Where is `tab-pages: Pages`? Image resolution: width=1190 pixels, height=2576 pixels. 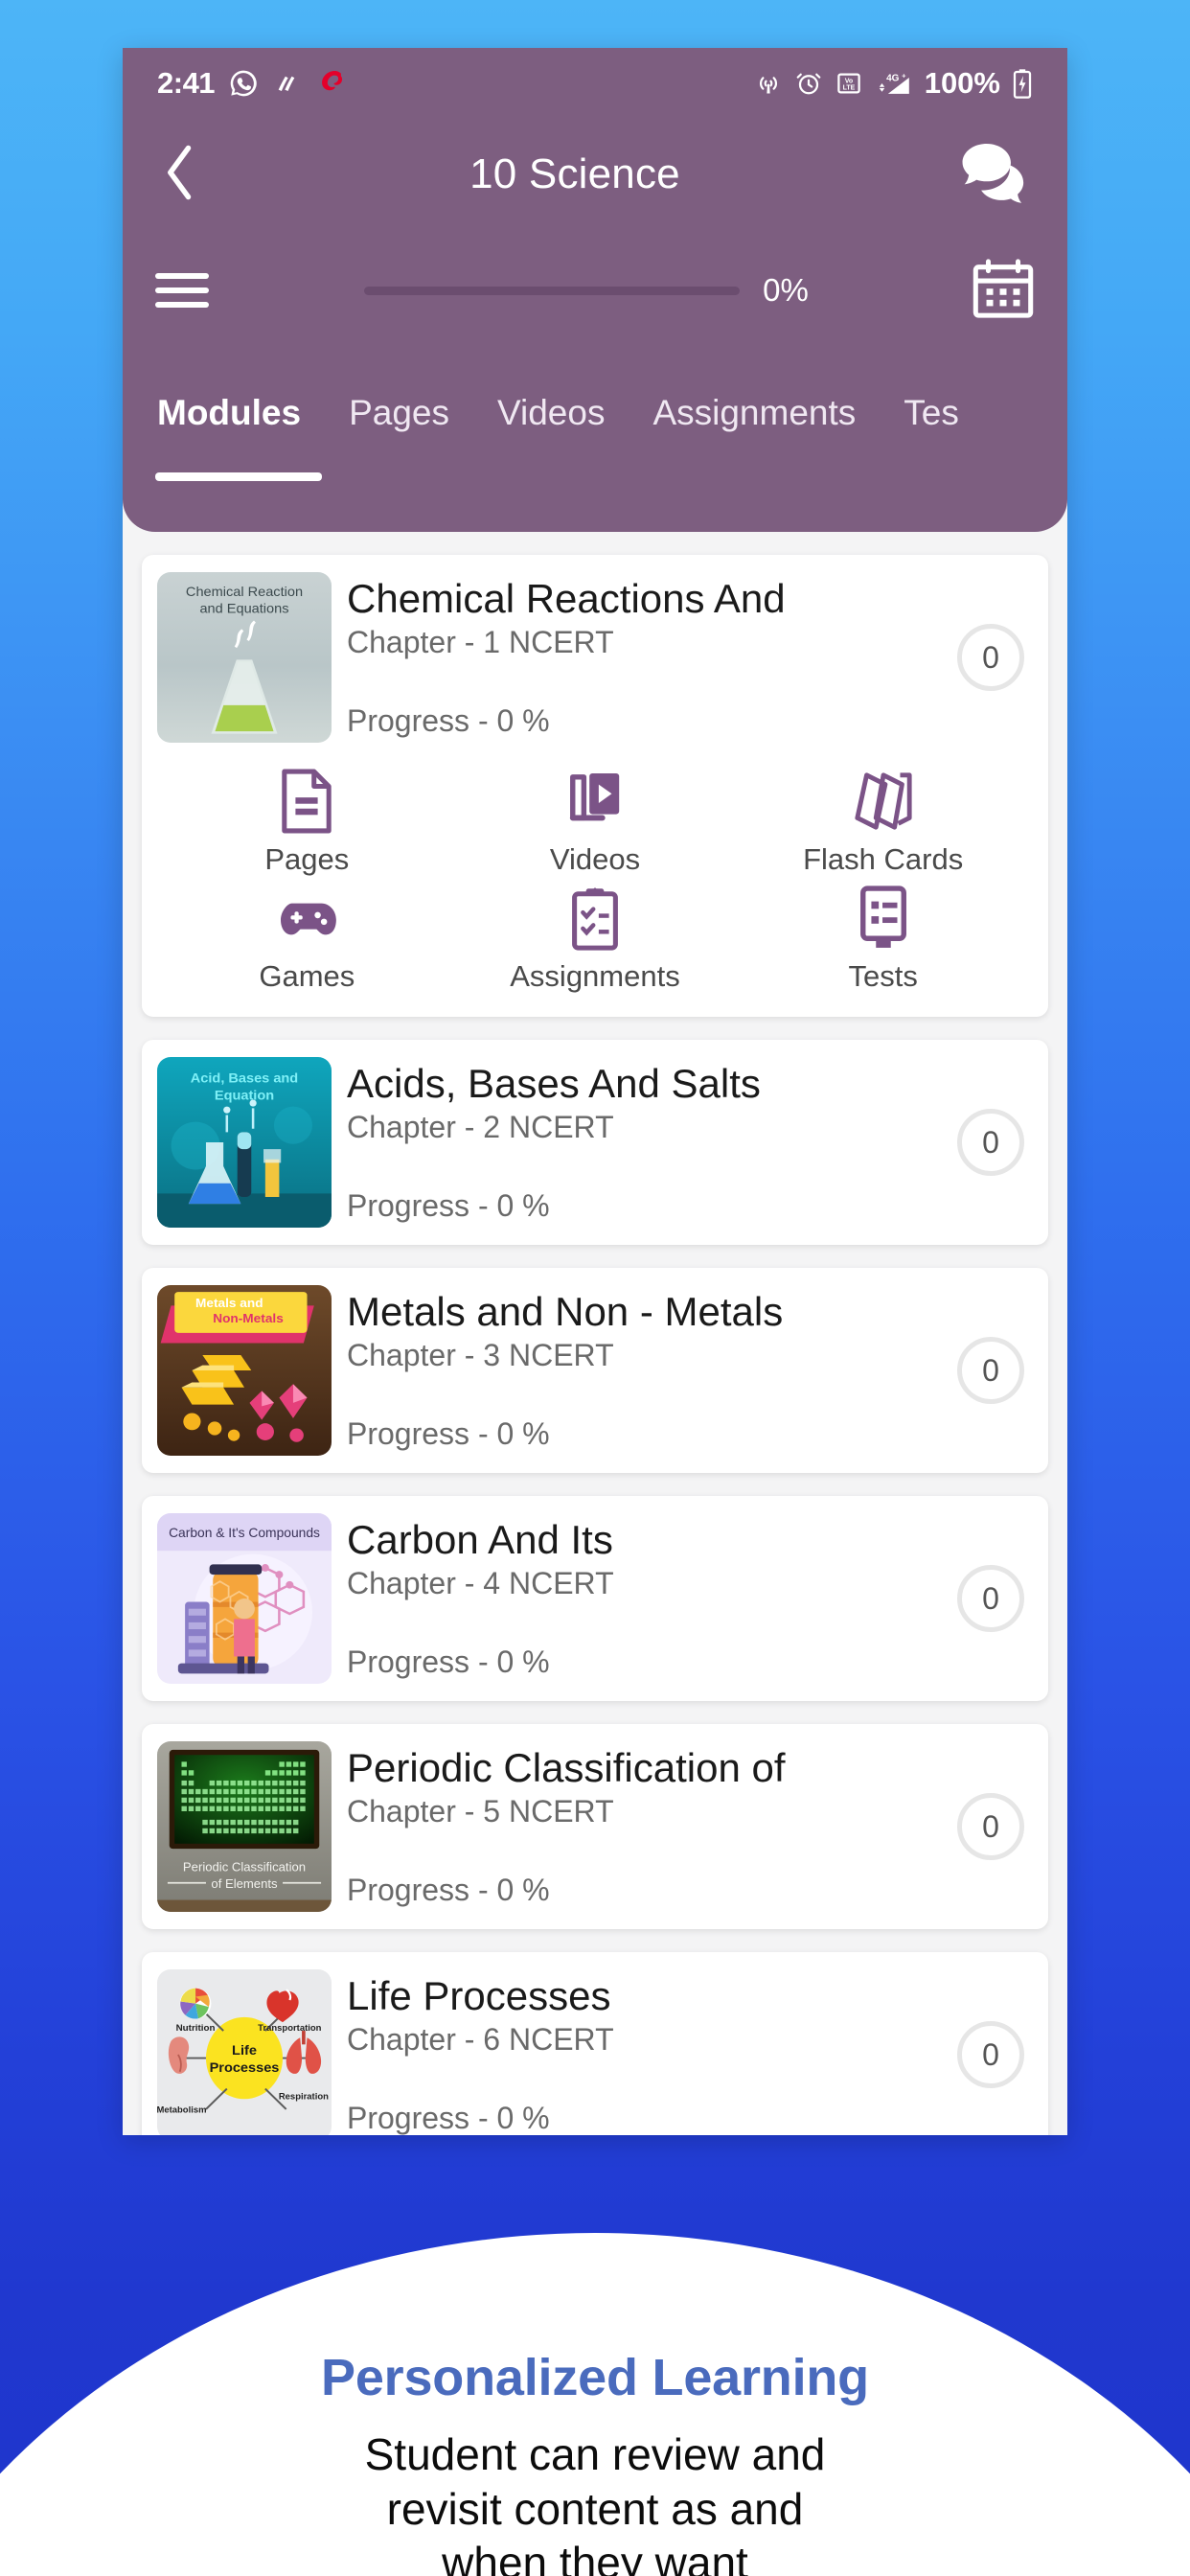 tab-pages: Pages is located at coordinates (399, 409).